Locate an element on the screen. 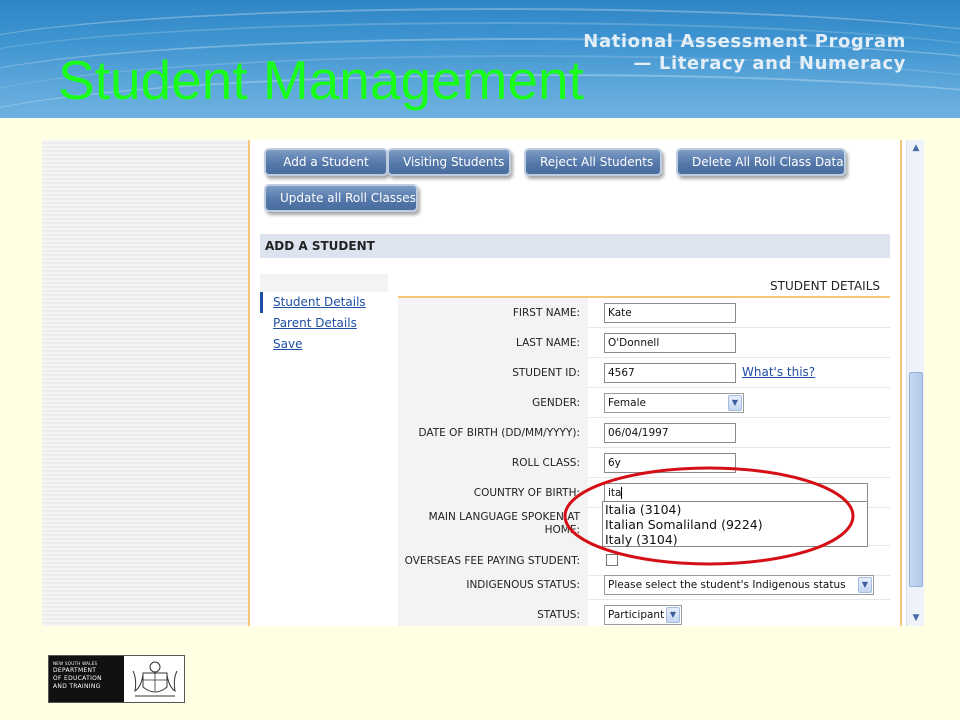 This screenshot has height=720, width=960. gender-select: Female ▼ is located at coordinates (674, 403).